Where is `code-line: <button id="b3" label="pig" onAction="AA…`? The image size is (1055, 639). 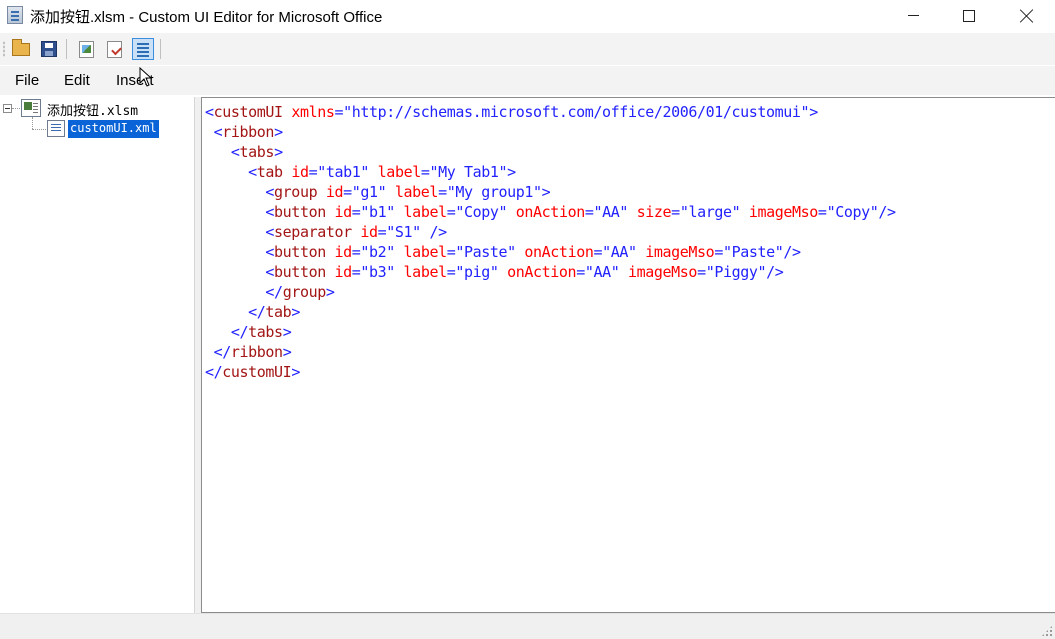 code-line: <button id="b3" label="pig" onAction="AA… is located at coordinates (550, 272).